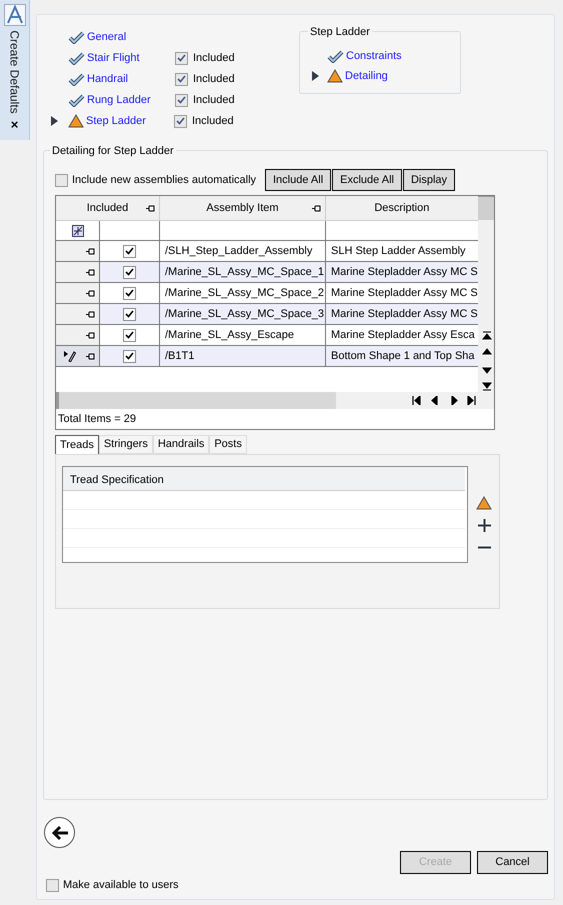 Image resolution: width=563 pixels, height=905 pixels. What do you see at coordinates (131, 37) in the screenshot?
I see `nav-link: General` at bounding box center [131, 37].